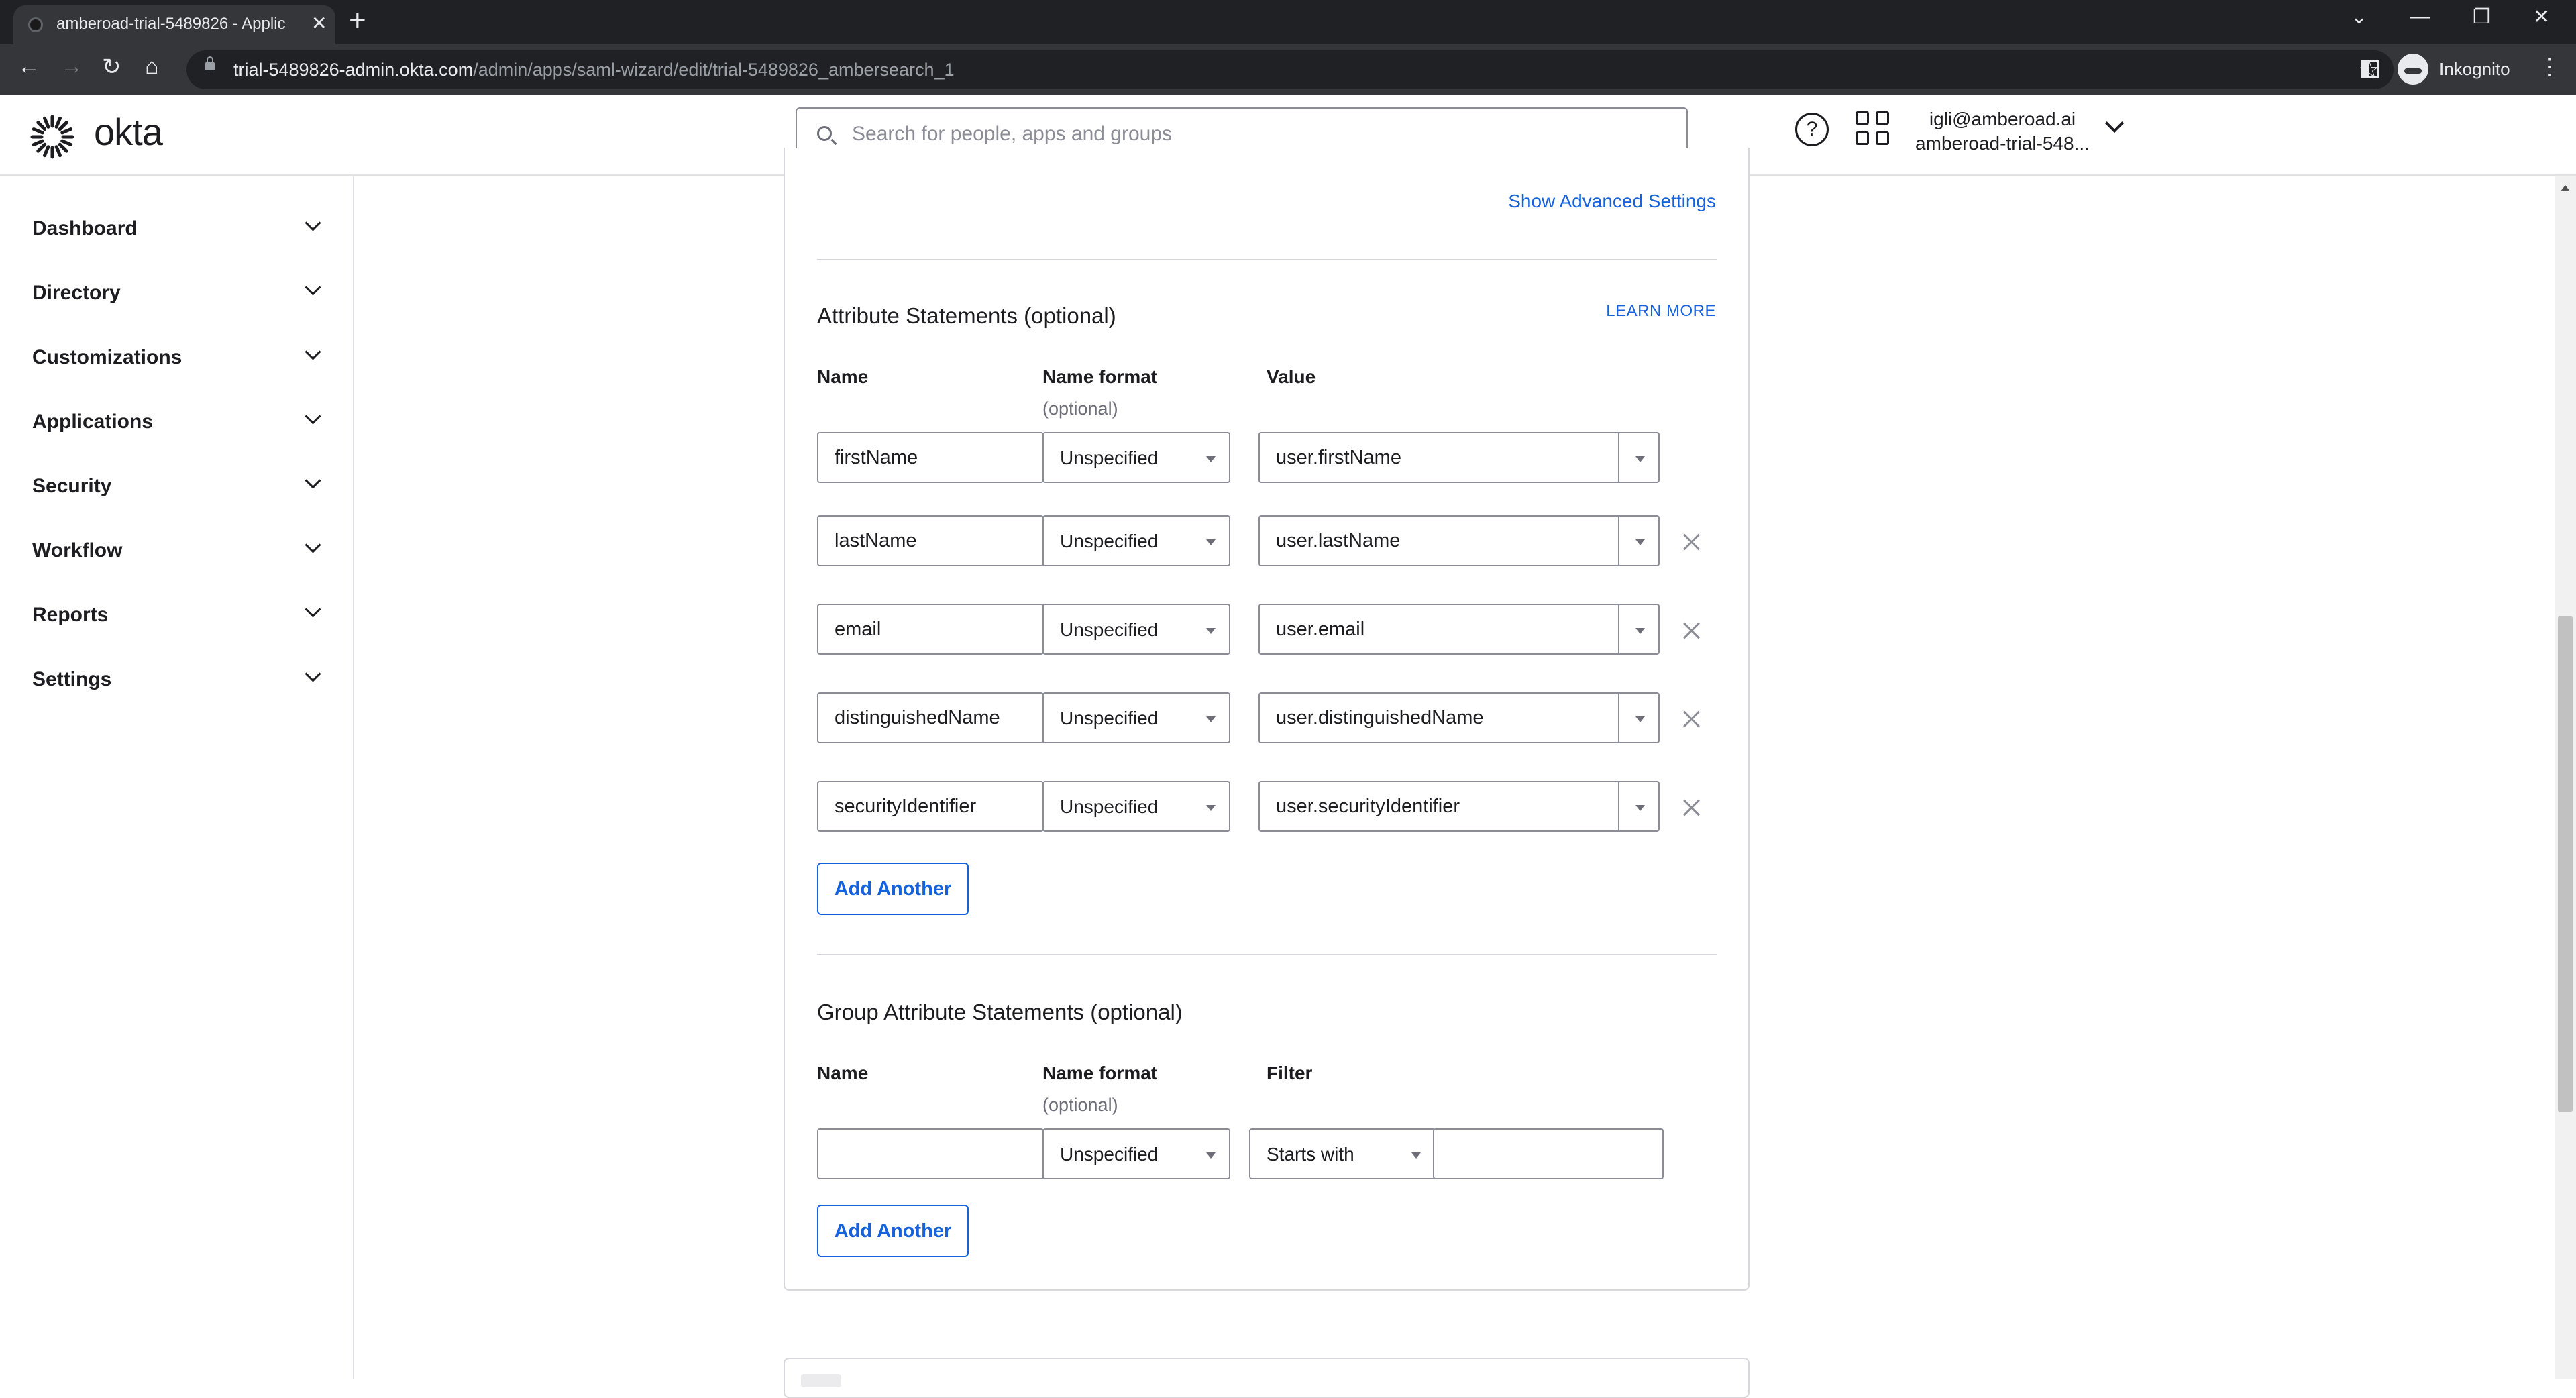 Image resolution: width=2576 pixels, height=1398 pixels. Describe the element at coordinates (930, 540) in the screenshot. I see `attribute-name-input: lastName` at that location.